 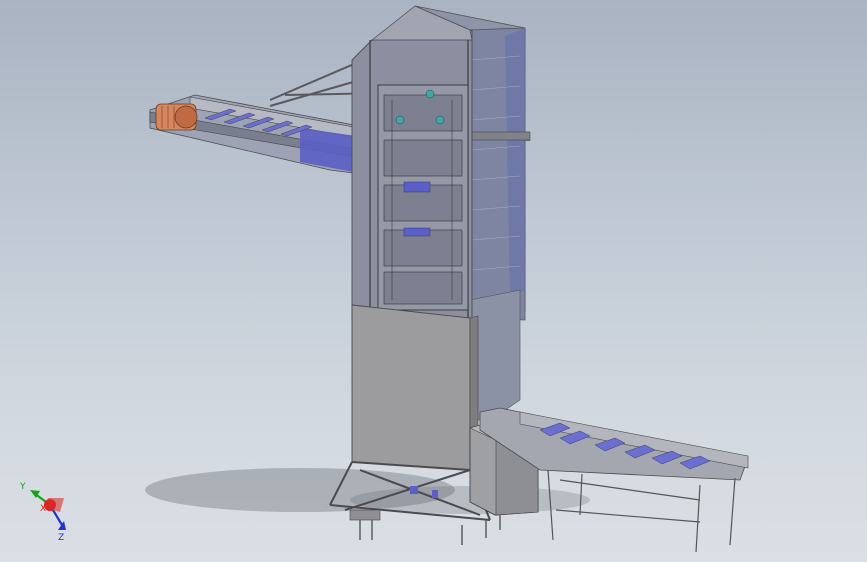 What do you see at coordinates (411, 387) in the screenshot?
I see `lower-housing-panel` at bounding box center [411, 387].